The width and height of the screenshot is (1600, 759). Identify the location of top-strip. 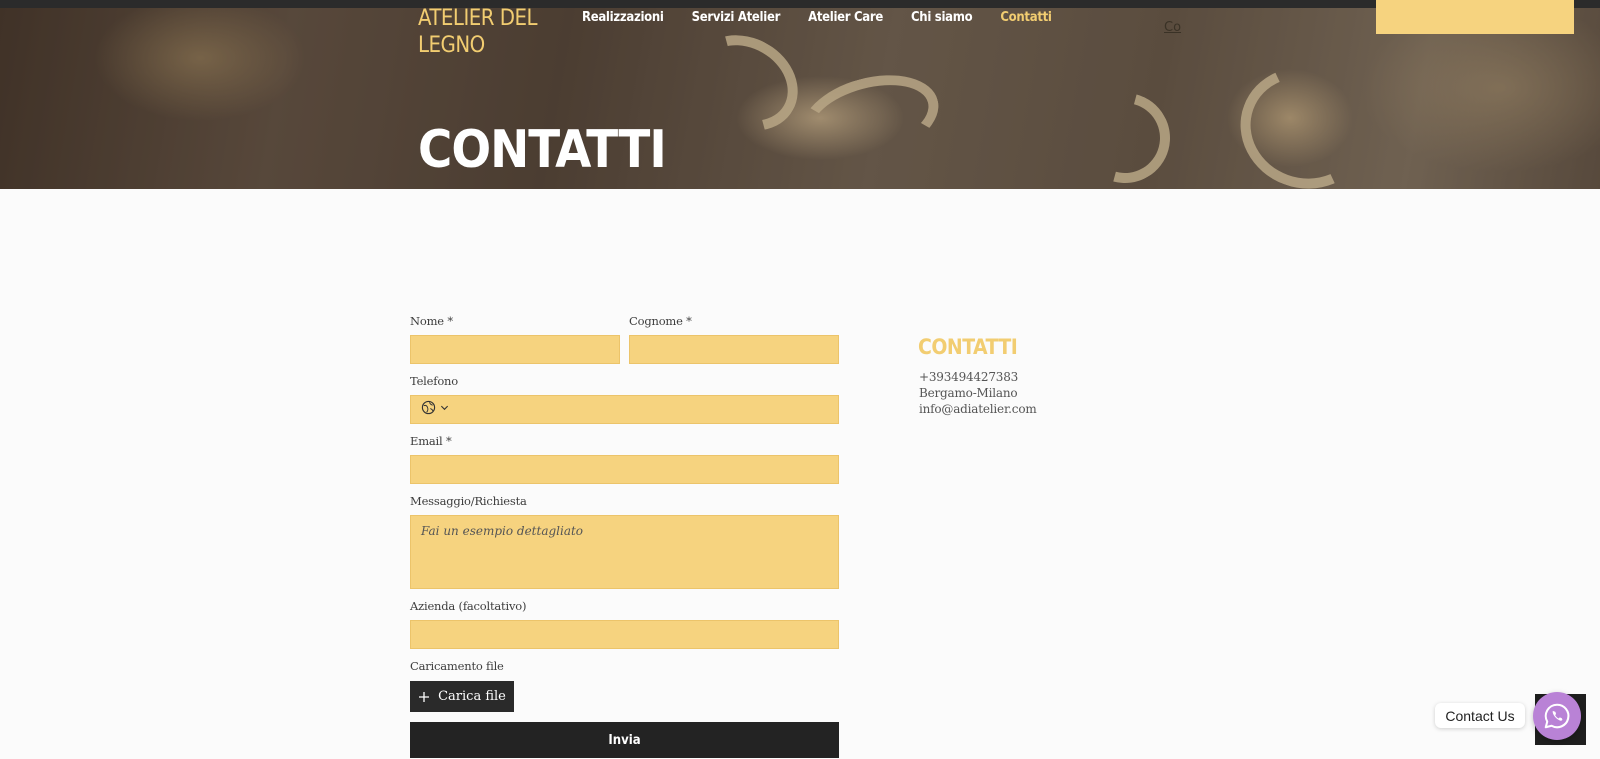
(800, 4).